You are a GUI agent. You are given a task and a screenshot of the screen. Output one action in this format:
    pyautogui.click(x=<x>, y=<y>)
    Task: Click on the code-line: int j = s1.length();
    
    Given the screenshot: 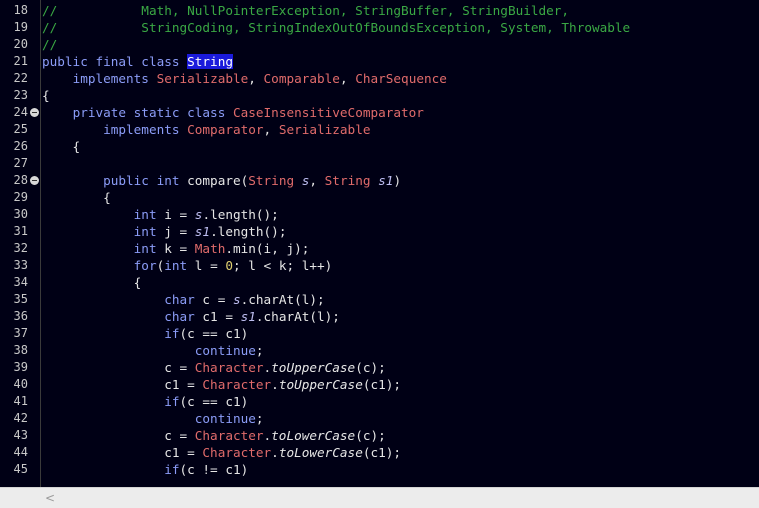 What is the action you would take?
    pyautogui.click(x=164, y=231)
    